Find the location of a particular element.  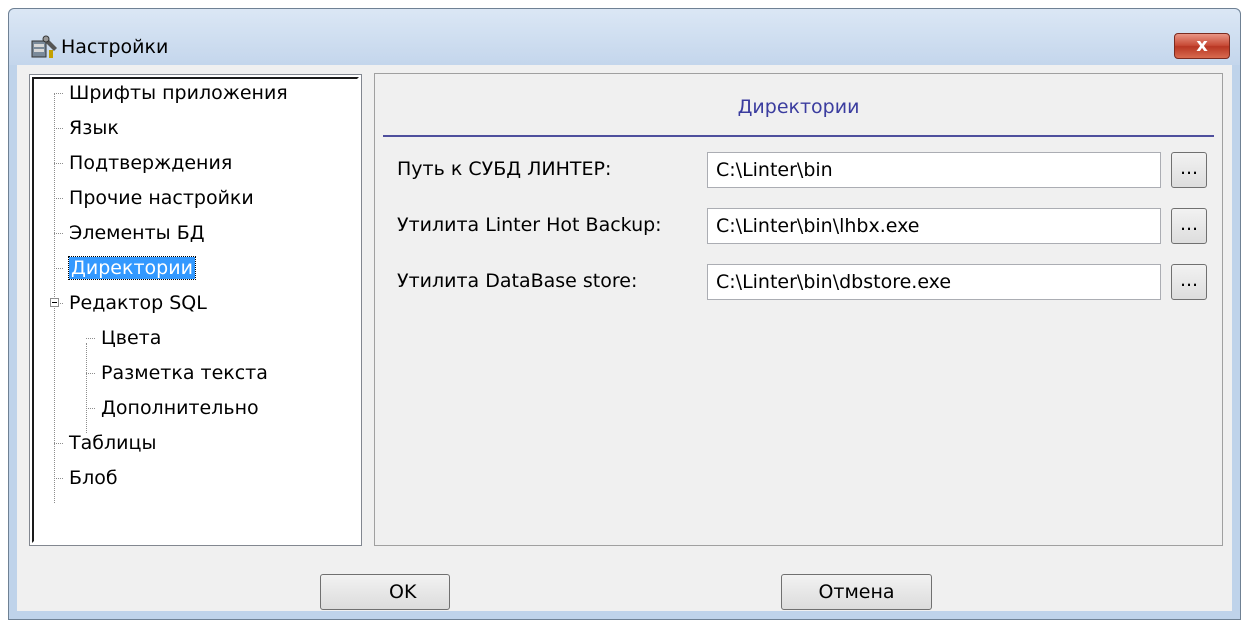

tree-item-tables: Таблицы is located at coordinates (105, 443).